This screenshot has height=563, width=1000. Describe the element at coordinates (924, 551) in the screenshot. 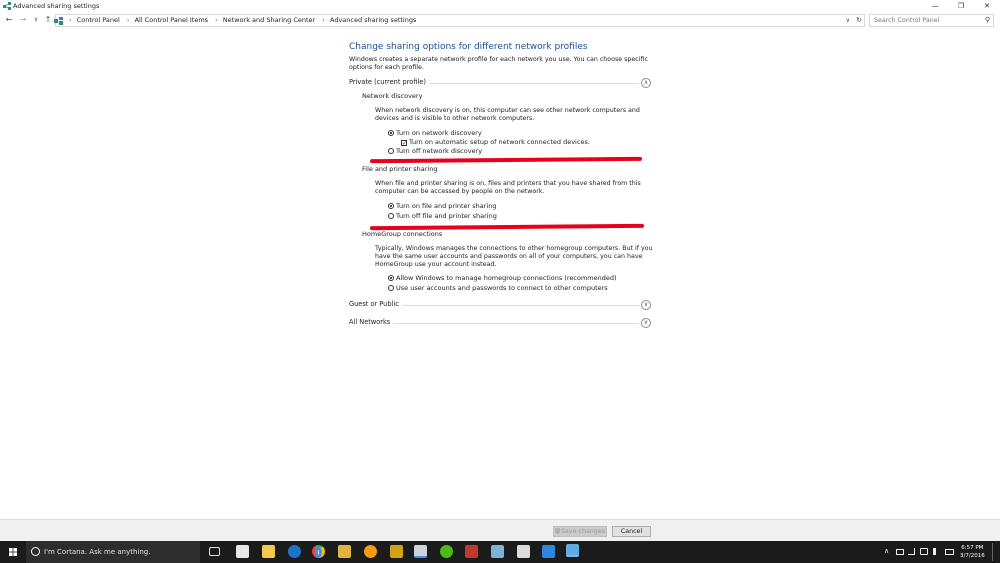

I see `battery-icon` at that location.